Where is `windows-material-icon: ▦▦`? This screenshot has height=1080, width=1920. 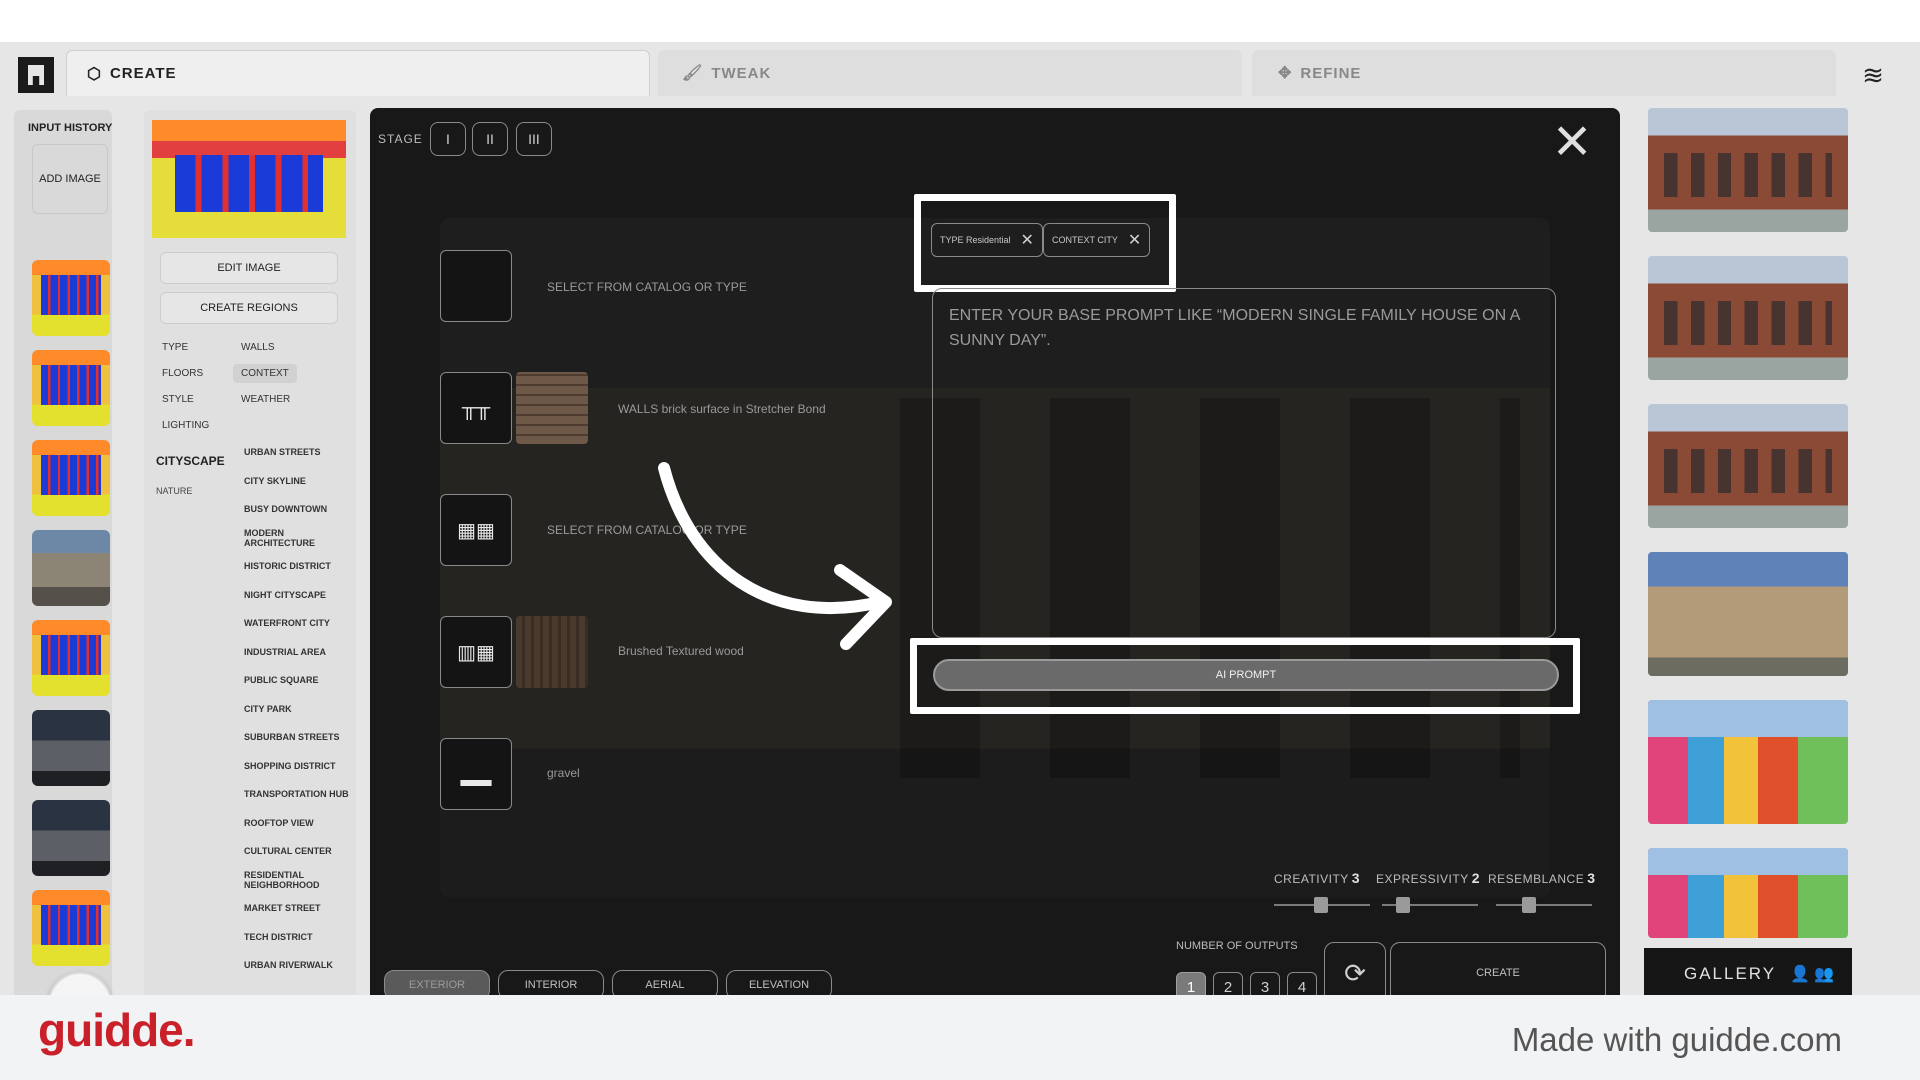
windows-material-icon: ▦▦ is located at coordinates (476, 530).